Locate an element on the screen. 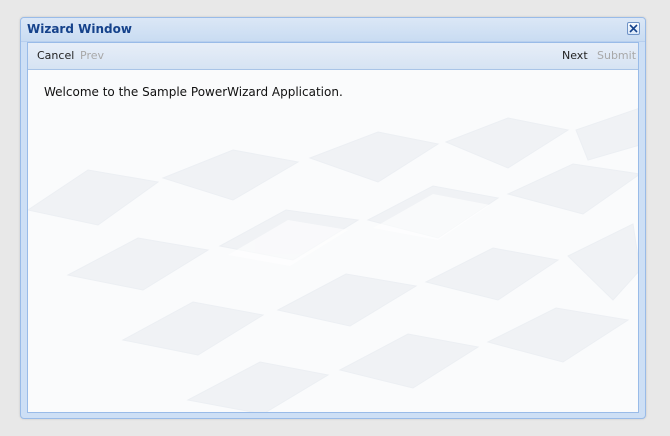 This screenshot has width=670, height=436. cancel-button: Cancel is located at coordinates (55, 55).